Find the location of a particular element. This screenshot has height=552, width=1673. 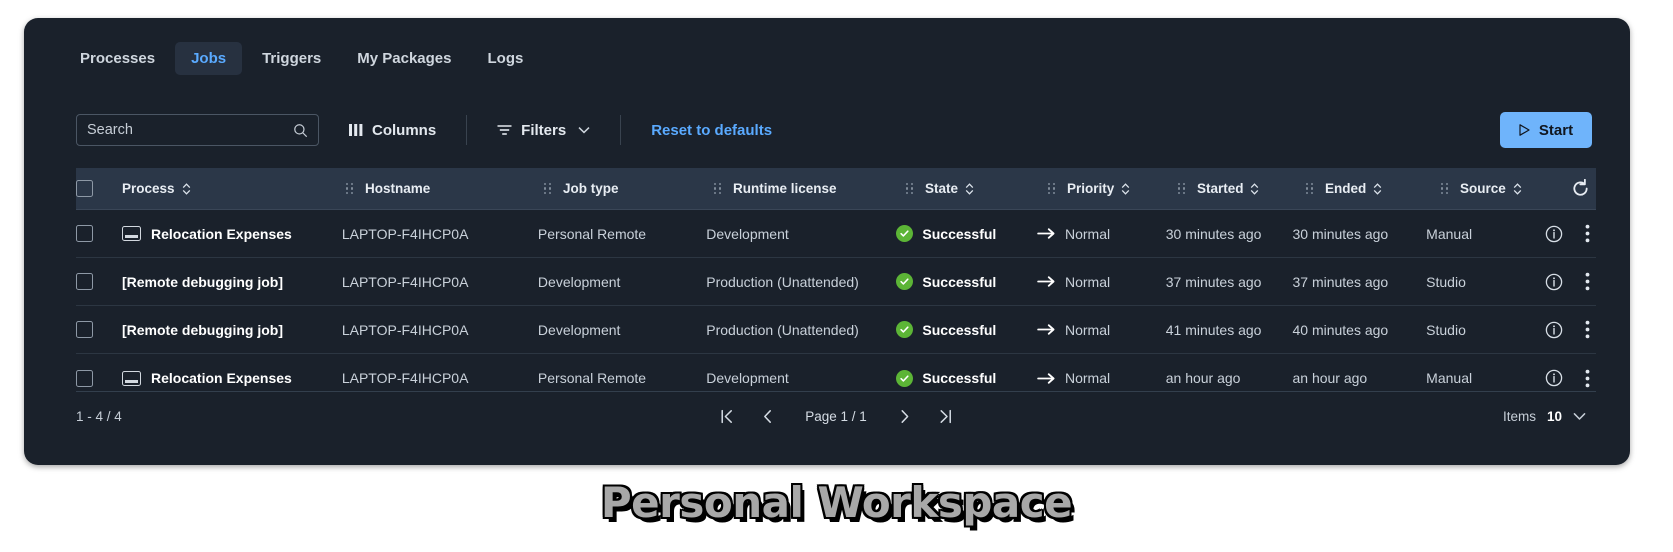

first-page-button is located at coordinates (727, 416).